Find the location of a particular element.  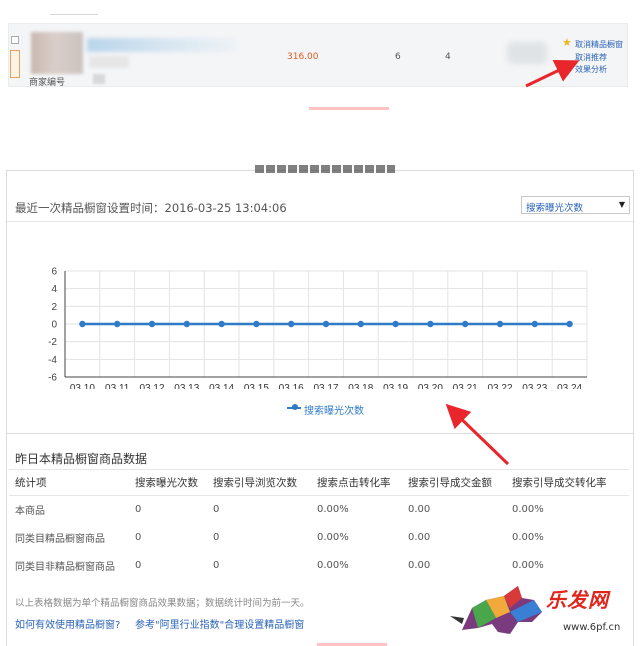

table-row: 本商品 0 0 0.00% 0.00 0.00% is located at coordinates (319, 510).